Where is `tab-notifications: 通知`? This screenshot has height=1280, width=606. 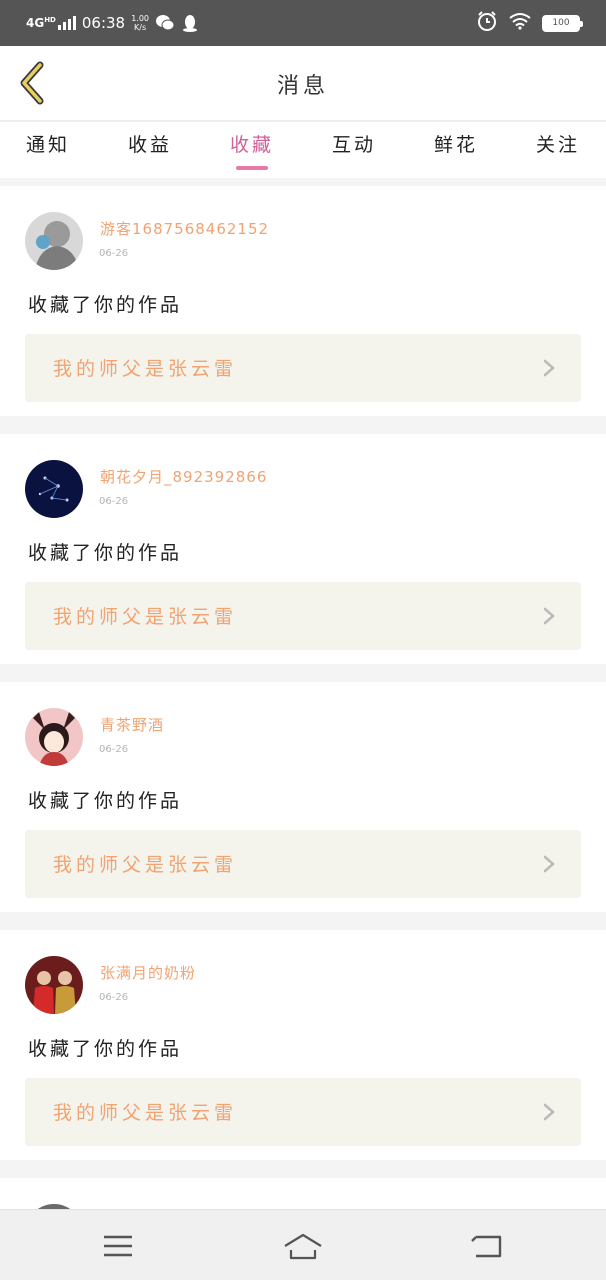 tab-notifications: 通知 is located at coordinates (48, 151).